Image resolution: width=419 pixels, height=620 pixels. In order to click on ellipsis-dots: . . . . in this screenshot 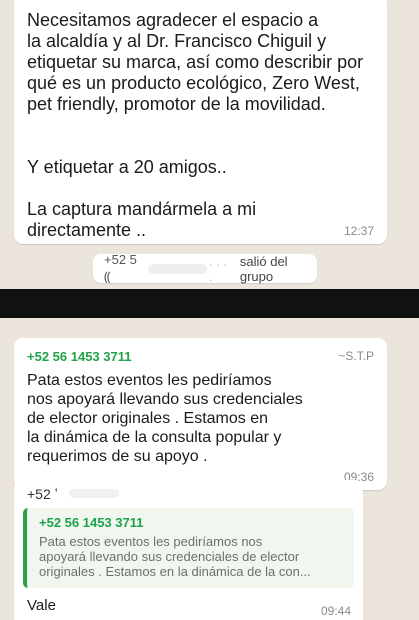, I will do `click(217, 268)`.